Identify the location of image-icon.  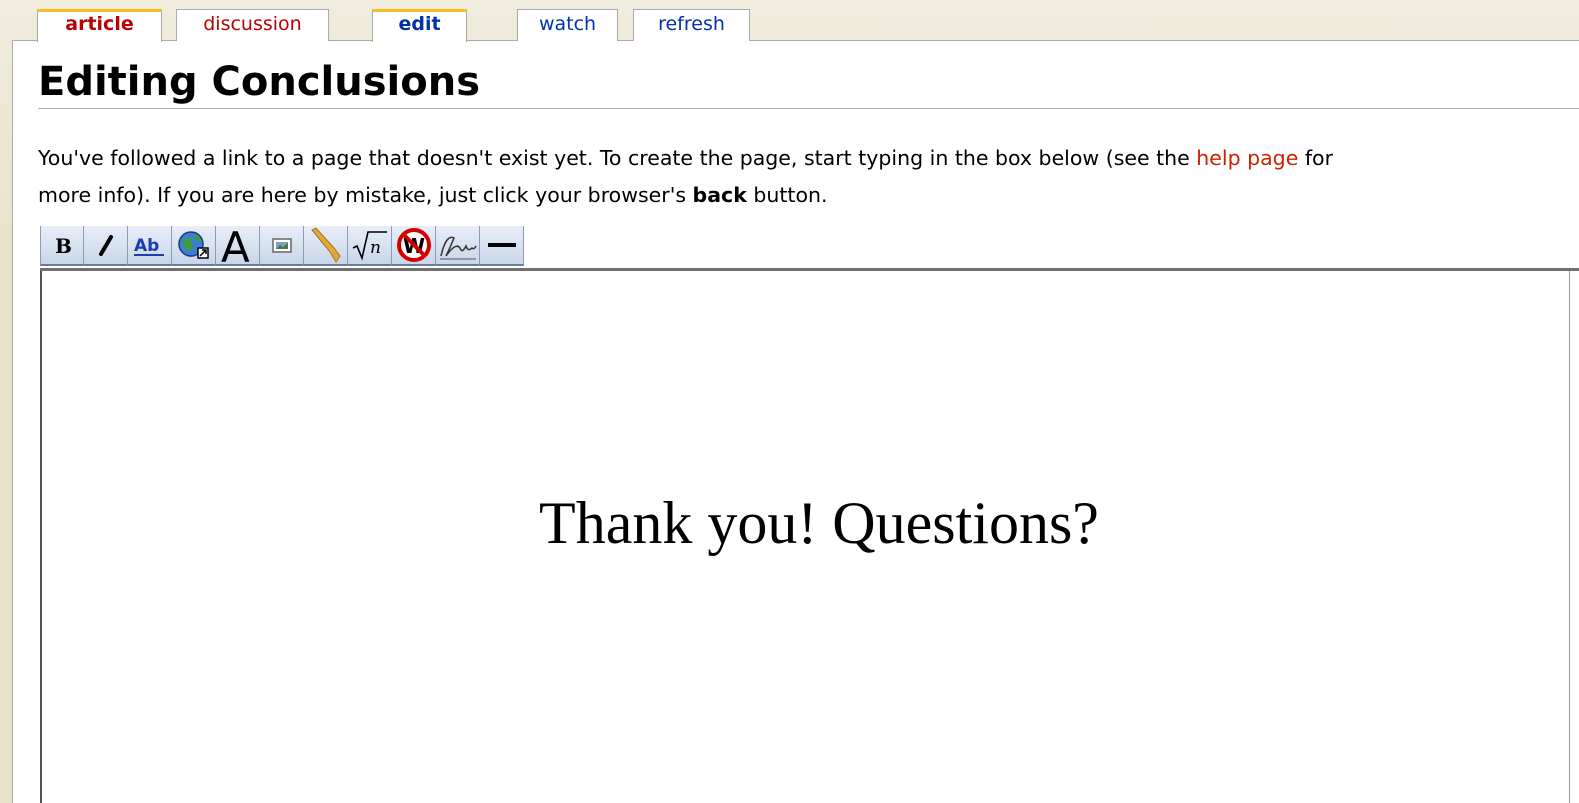
(281, 245).